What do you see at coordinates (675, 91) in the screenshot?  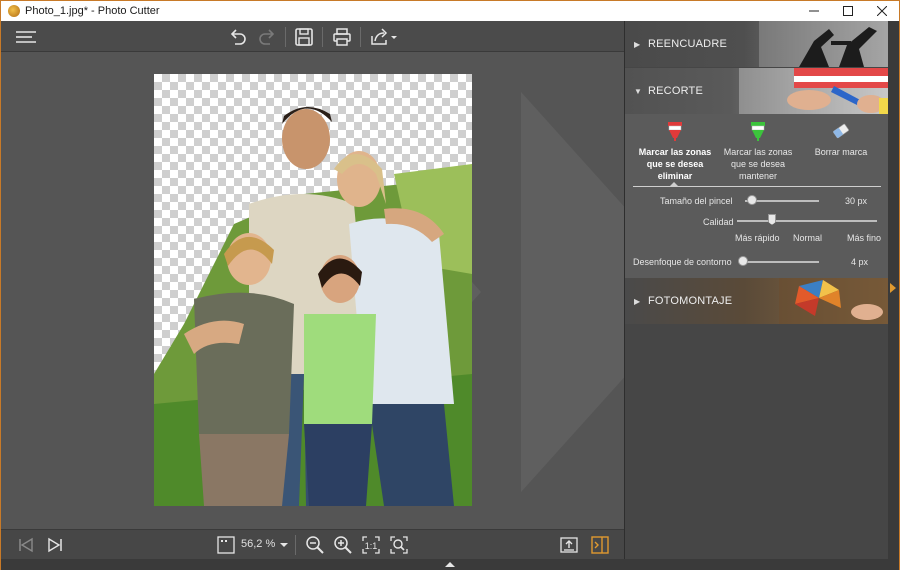 I see `section-recorte-label: RECORTE` at bounding box center [675, 91].